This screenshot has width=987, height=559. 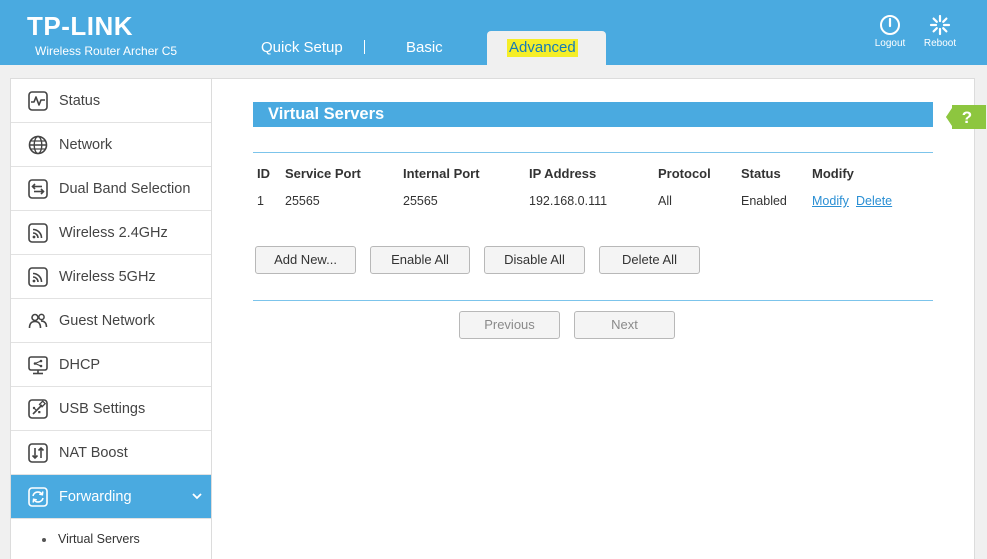 I want to click on cell-service-port: 25565, so click(x=302, y=201).